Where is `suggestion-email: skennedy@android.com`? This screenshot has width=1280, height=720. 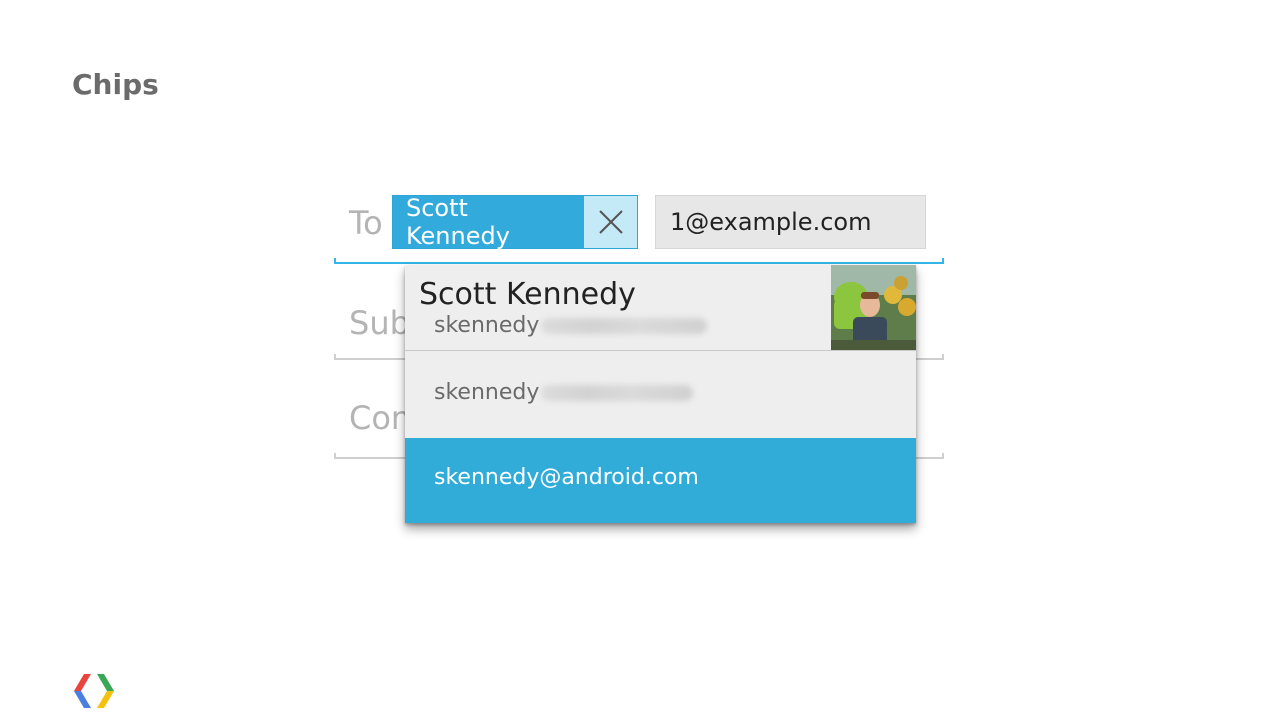 suggestion-email: skennedy@android.com is located at coordinates (566, 477).